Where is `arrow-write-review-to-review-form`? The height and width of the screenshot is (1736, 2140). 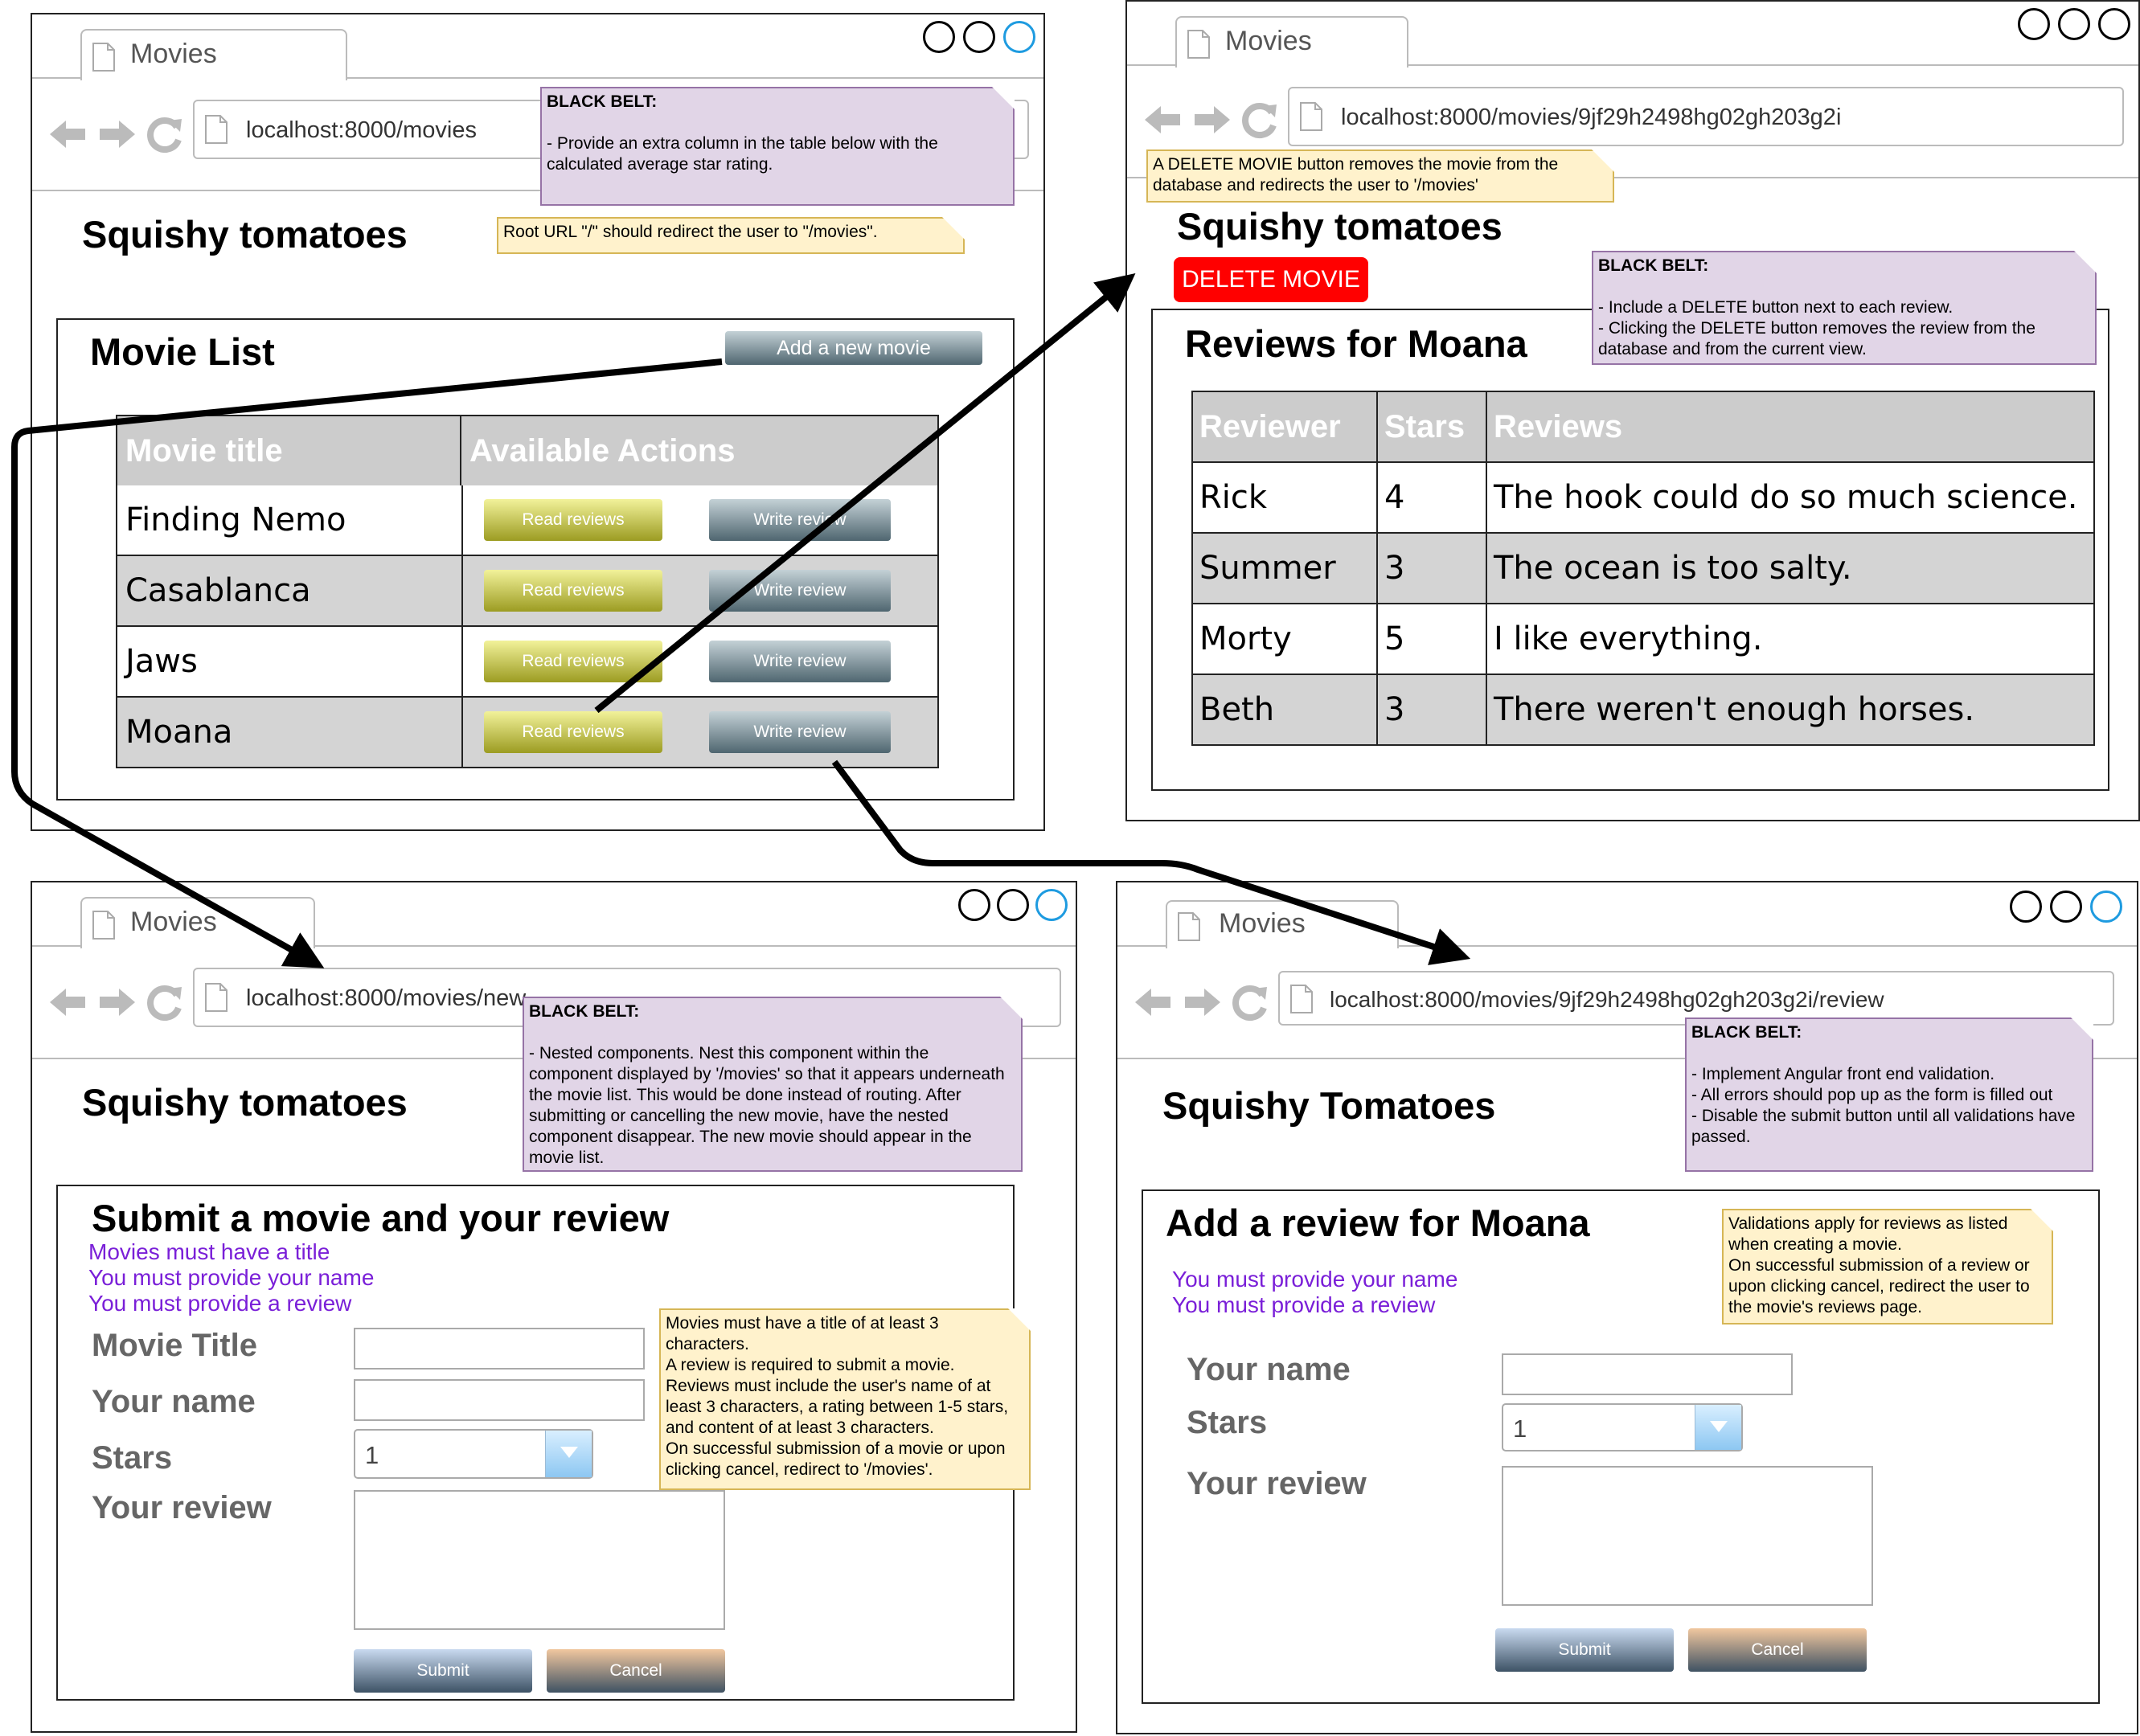 arrow-write-review-to-review-form is located at coordinates (1151, 862).